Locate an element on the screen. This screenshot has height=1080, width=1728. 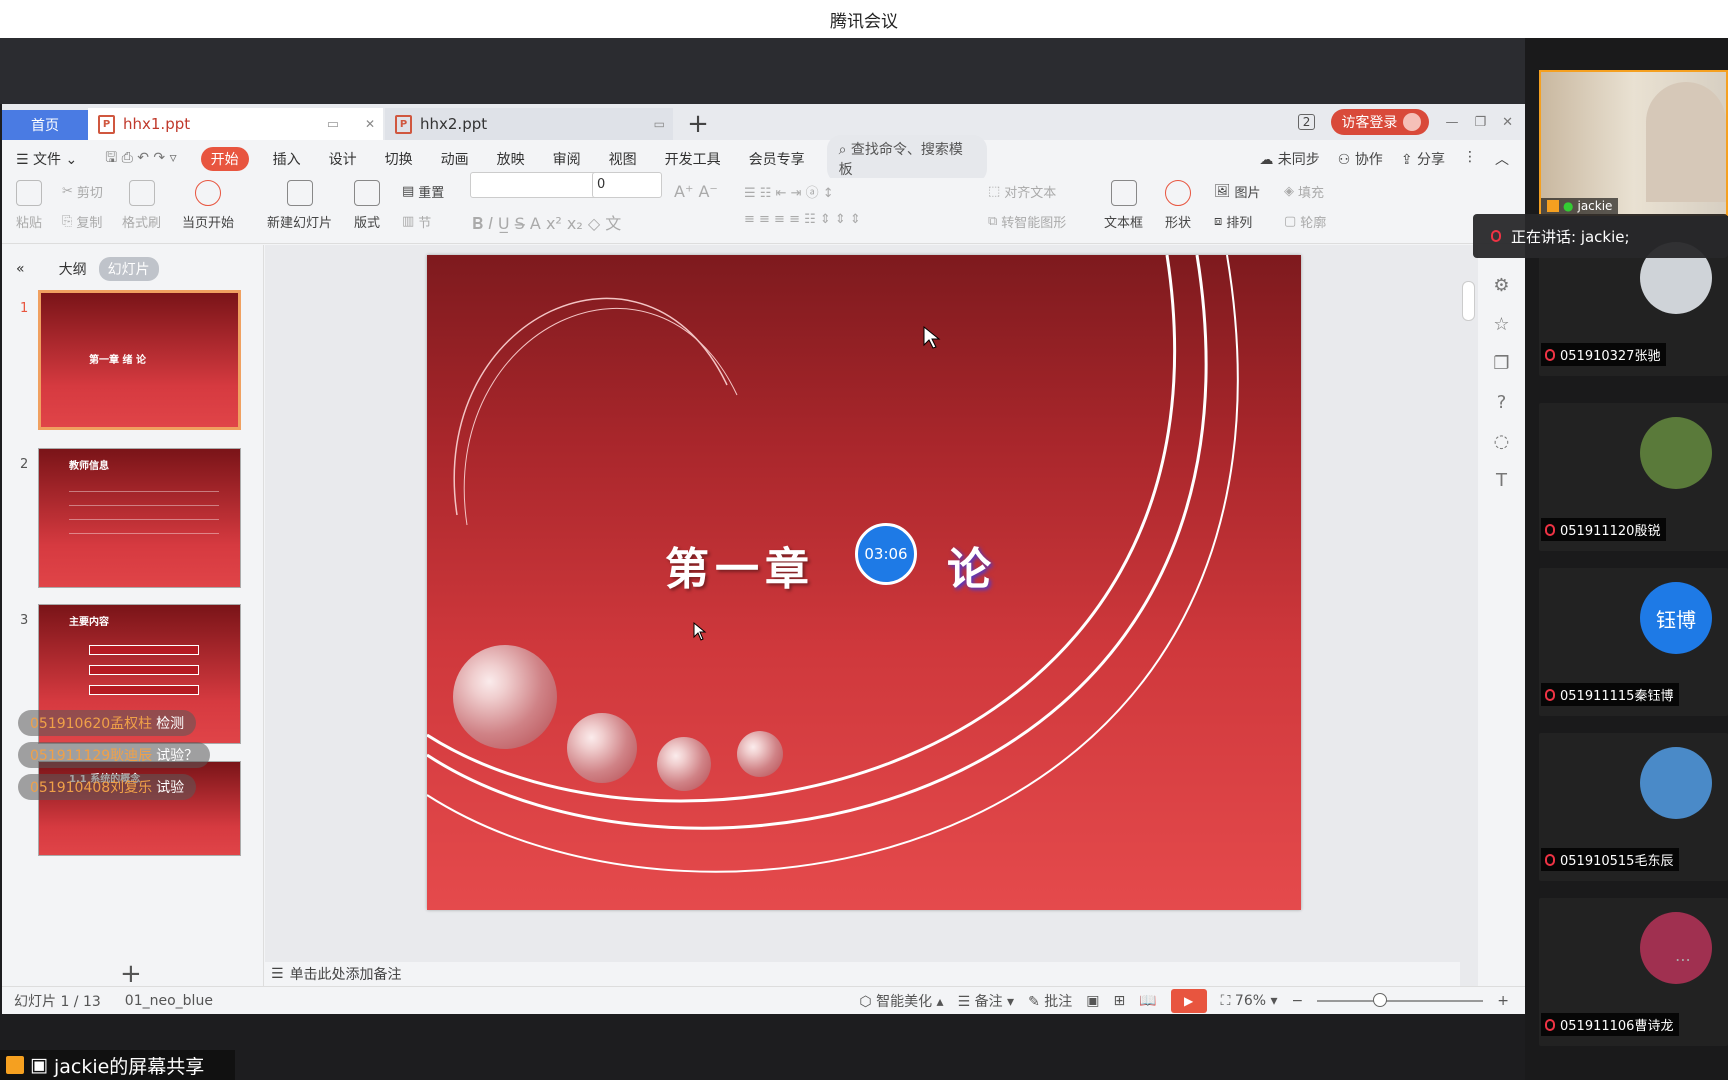
zoom-slider is located at coordinates (1400, 999).